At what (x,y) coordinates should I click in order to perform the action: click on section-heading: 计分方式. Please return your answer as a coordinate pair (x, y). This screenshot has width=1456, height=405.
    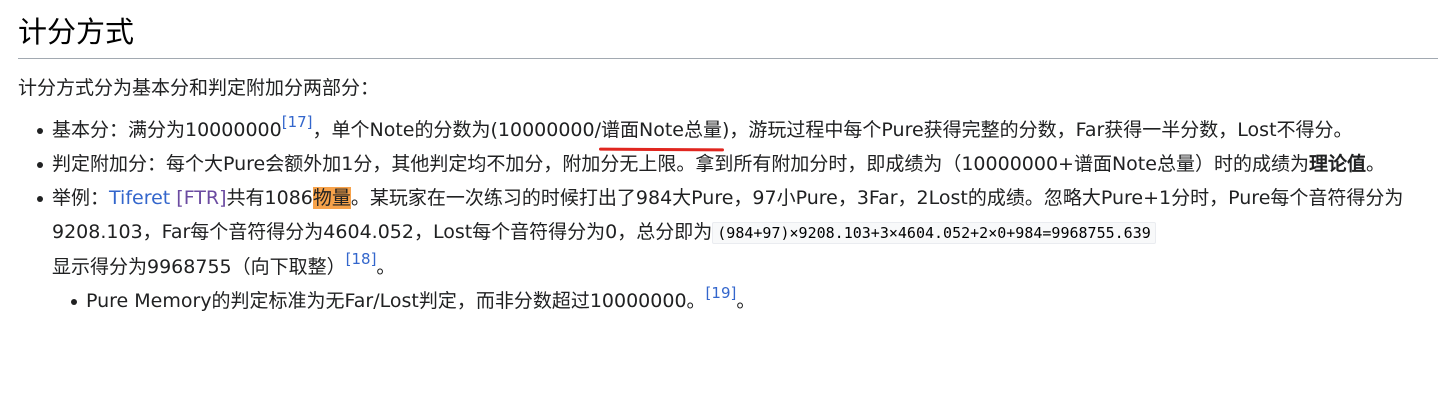
    Looking at the image, I should click on (728, 29).